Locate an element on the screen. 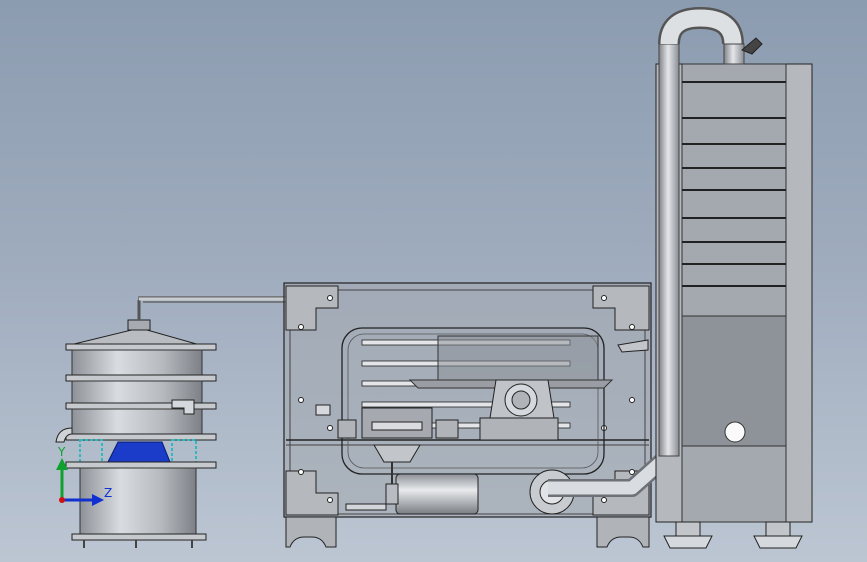 This screenshot has width=867, height=562. z-axis-label: Z is located at coordinates (108, 493).